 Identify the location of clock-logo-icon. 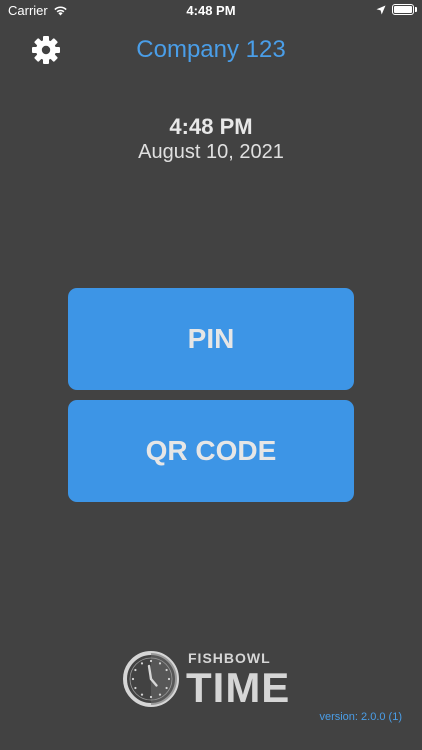
(151, 679).